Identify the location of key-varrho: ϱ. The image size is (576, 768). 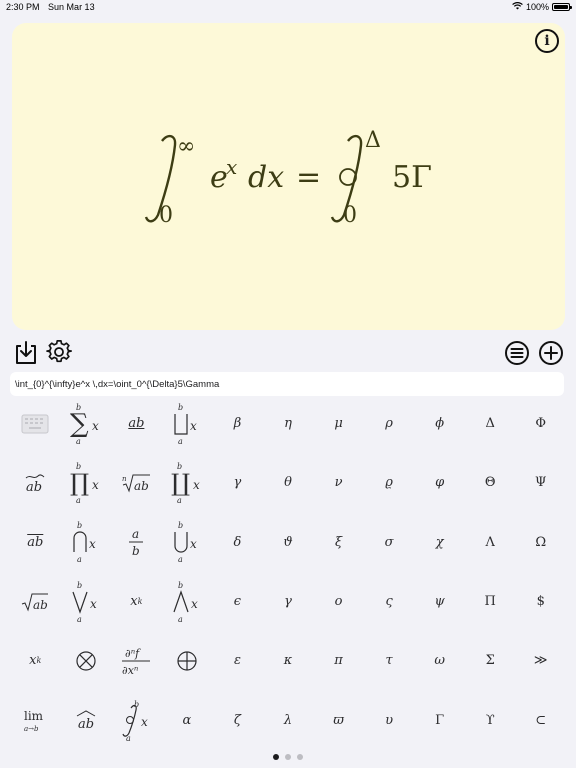
(389, 482).